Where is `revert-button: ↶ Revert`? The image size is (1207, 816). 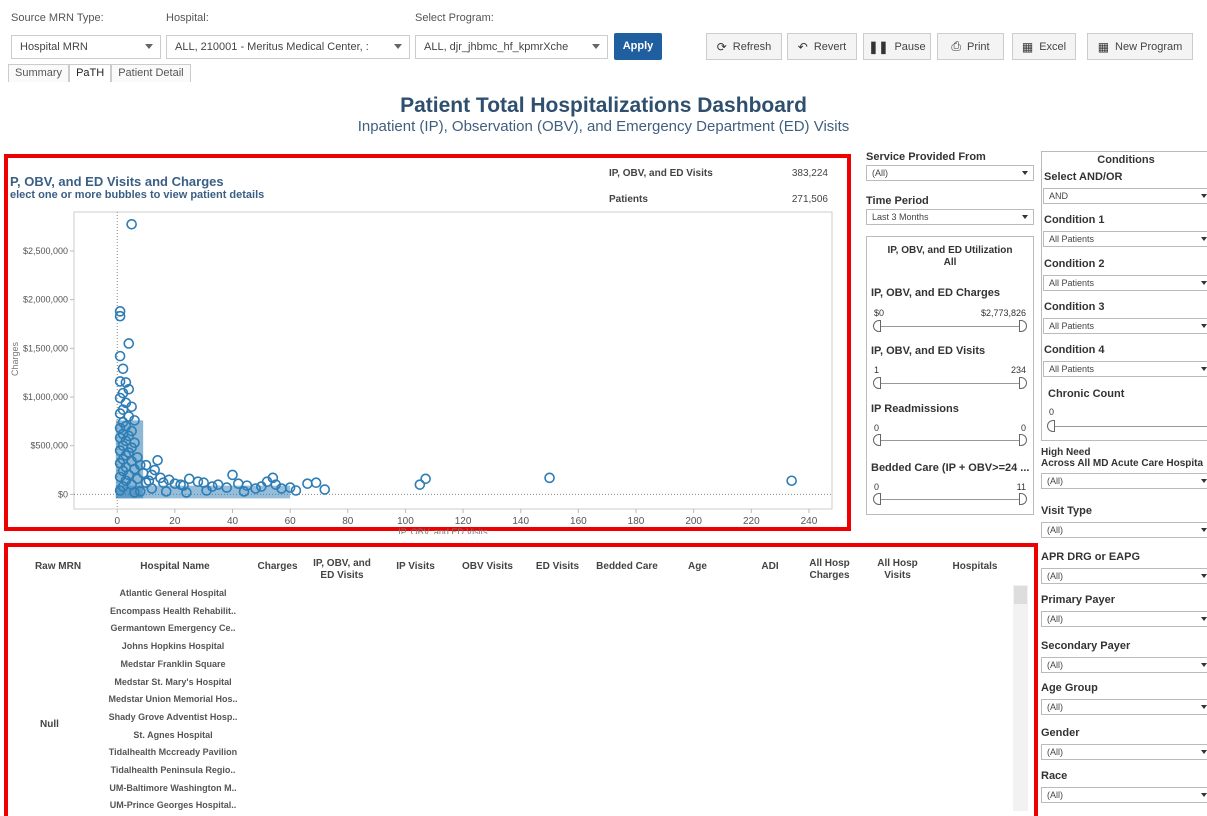
revert-button: ↶ Revert is located at coordinates (822, 46).